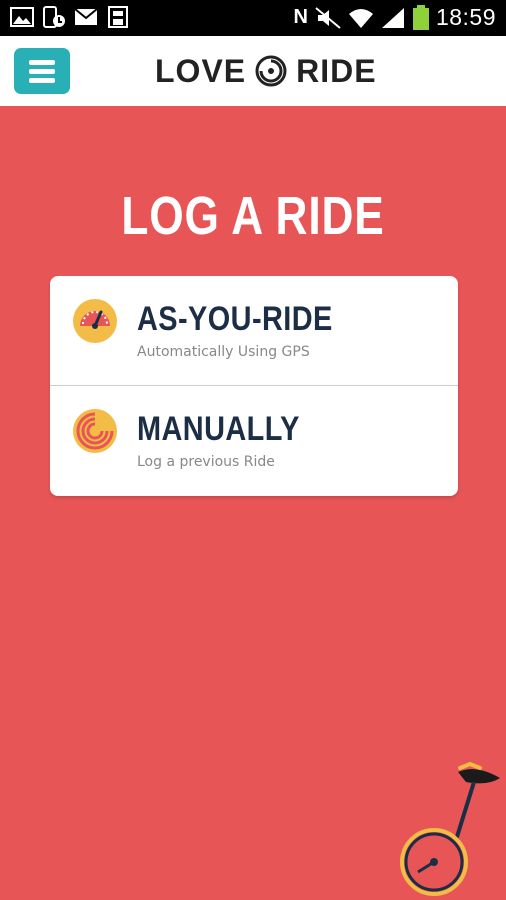 This screenshot has width=506, height=900. I want to click on notification-icons, so click(70, 17).